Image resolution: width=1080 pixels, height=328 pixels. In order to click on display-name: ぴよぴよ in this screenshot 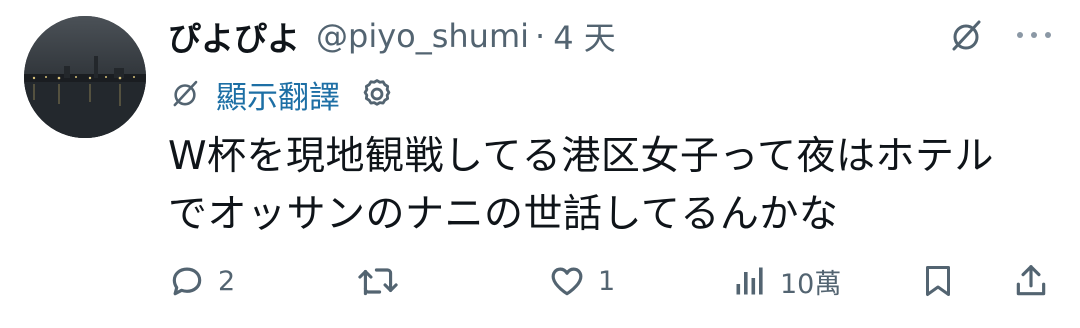, I will do `click(234, 36)`.